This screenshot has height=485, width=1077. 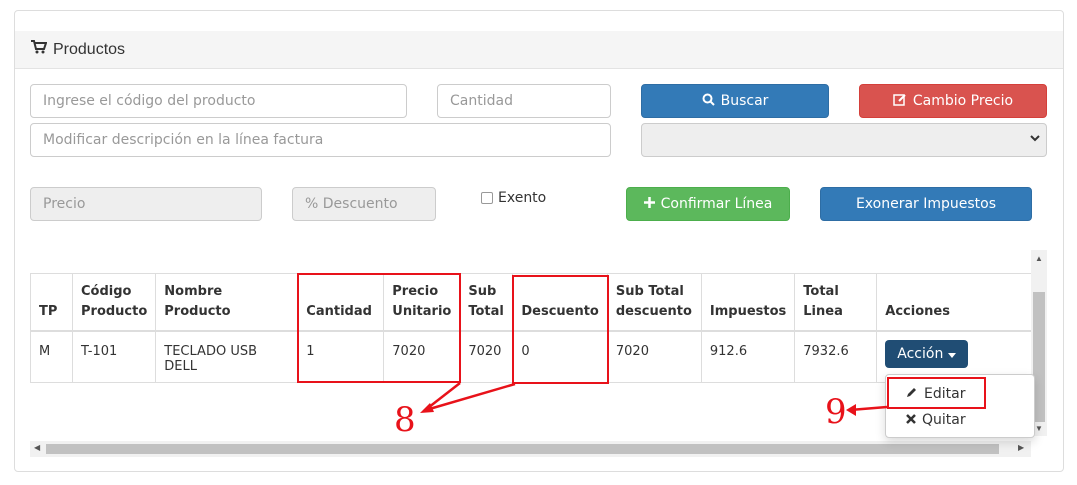 I want to click on discount-input: % Descuento, so click(x=364, y=204).